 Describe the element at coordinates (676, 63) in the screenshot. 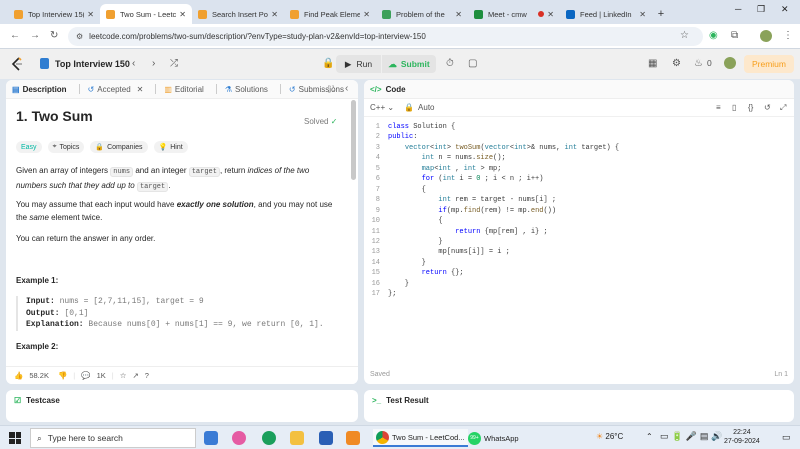

I see `settings-gear-icon: ⚙` at that location.